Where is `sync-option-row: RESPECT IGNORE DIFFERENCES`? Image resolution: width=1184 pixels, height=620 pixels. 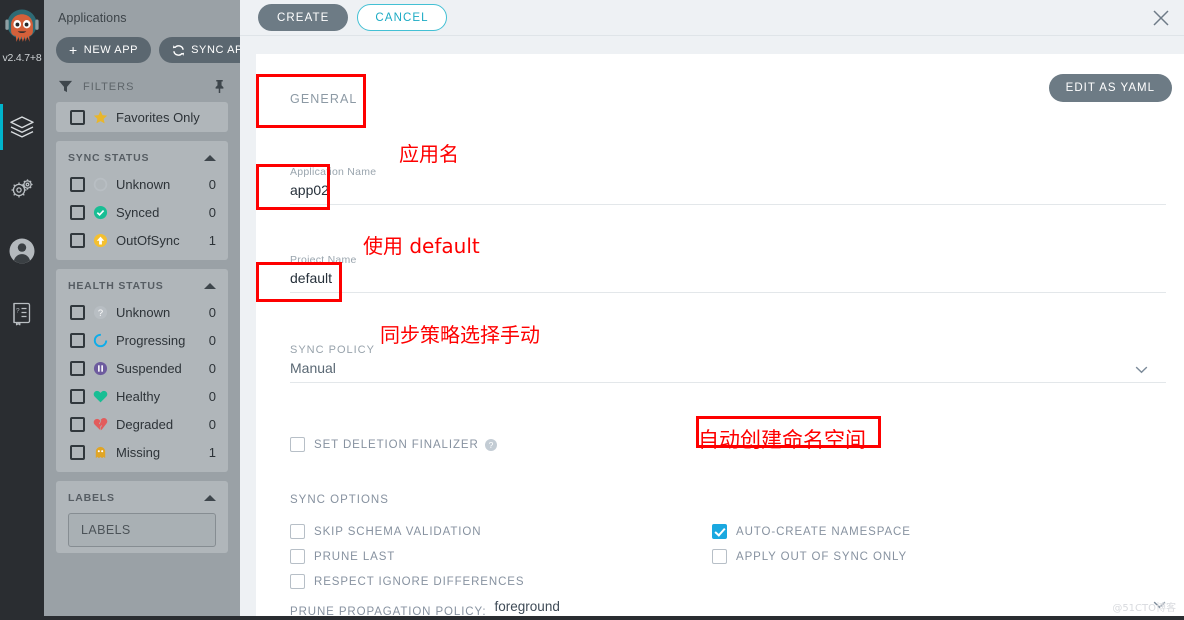
sync-option-row: RESPECT IGNORE DIFFERENCES is located at coordinates (407, 581).